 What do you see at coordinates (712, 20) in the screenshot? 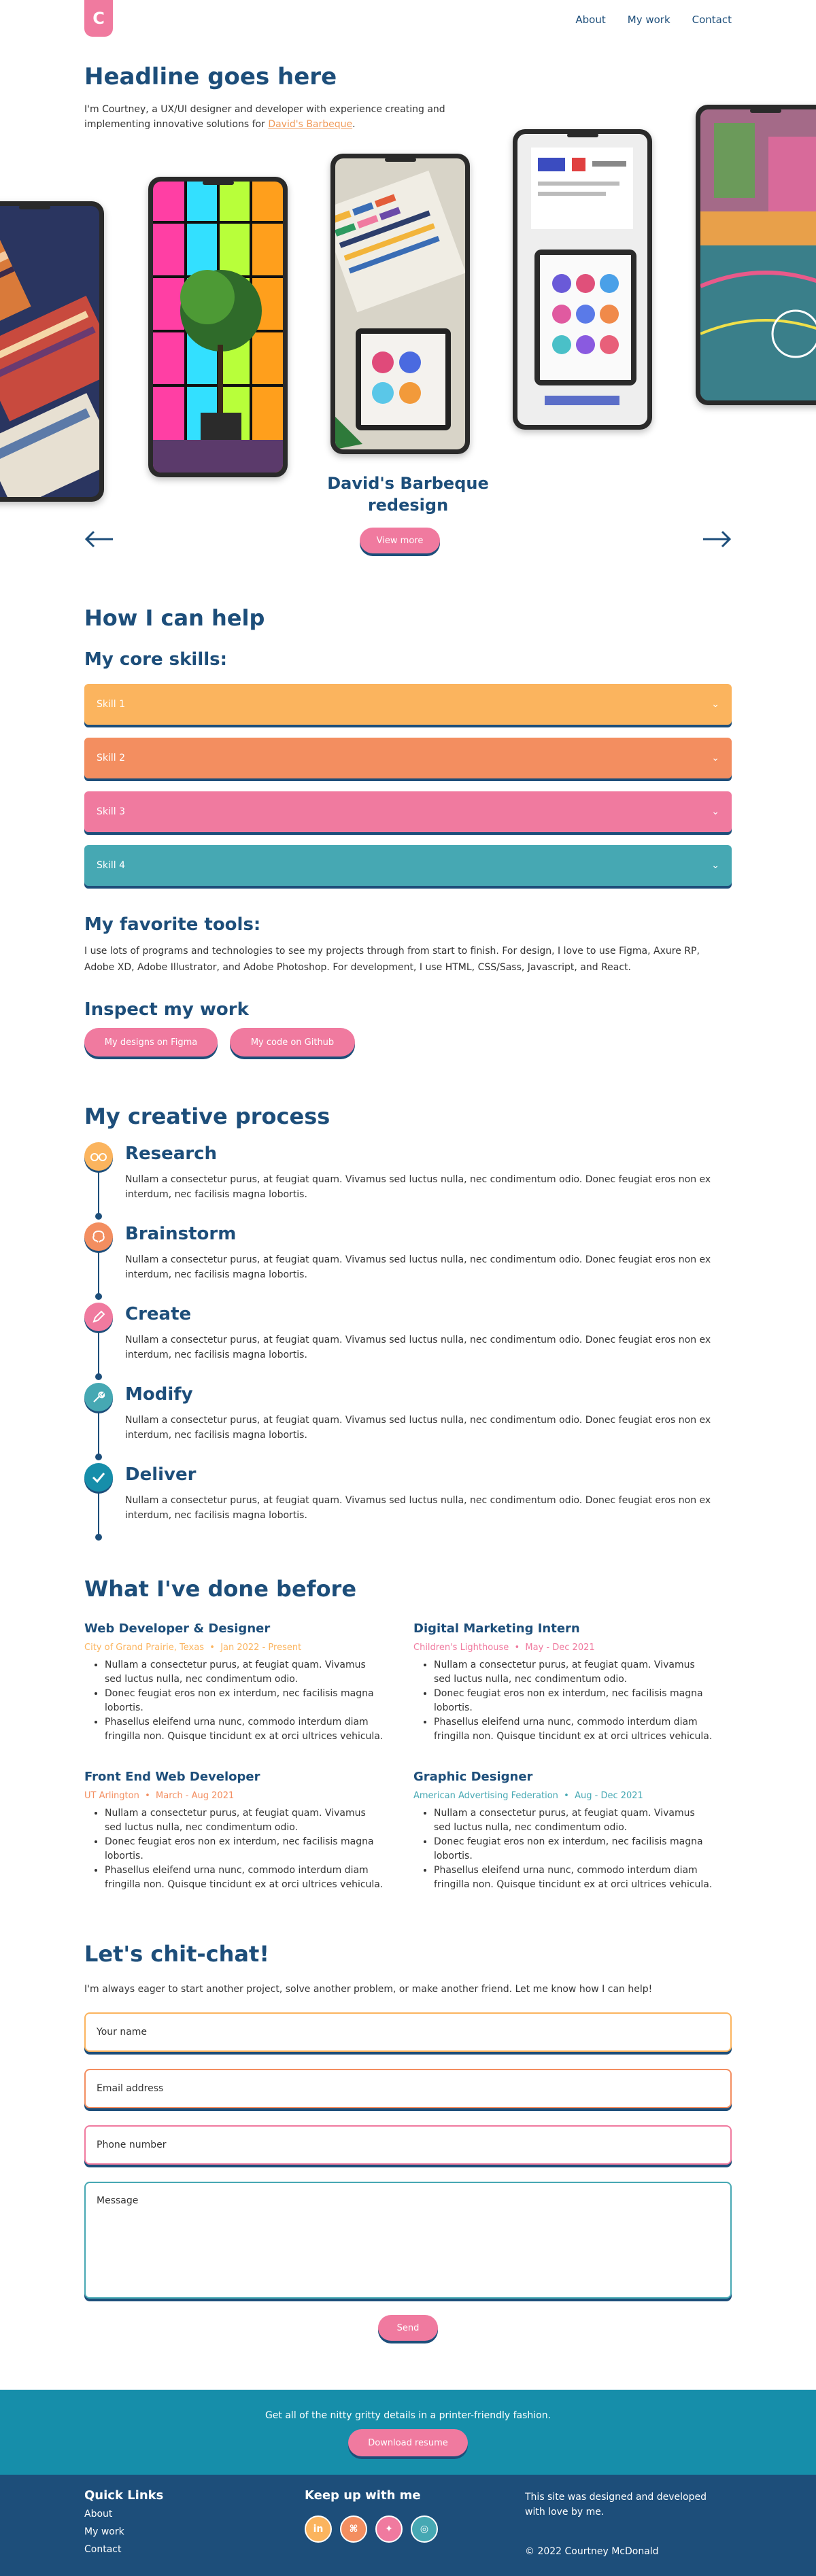
I see `nav-contact: Contact` at bounding box center [712, 20].